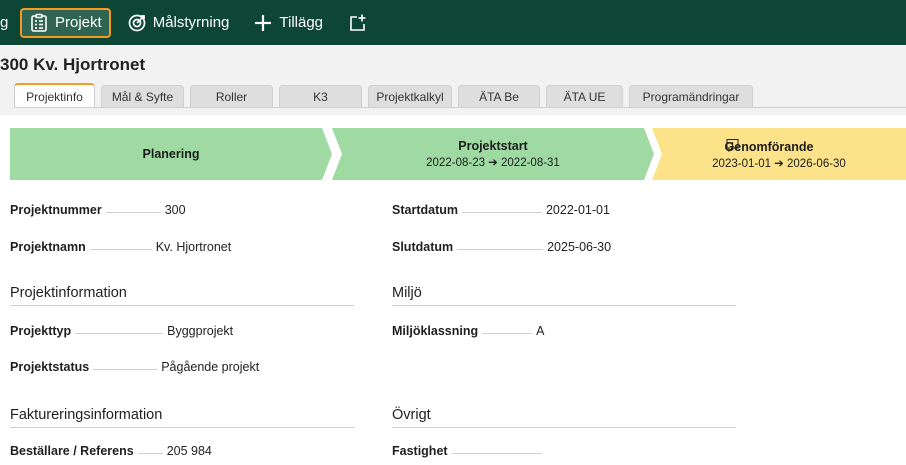  What do you see at coordinates (72, 451) in the screenshot?
I see `field-label: Beställare / Referens` at bounding box center [72, 451].